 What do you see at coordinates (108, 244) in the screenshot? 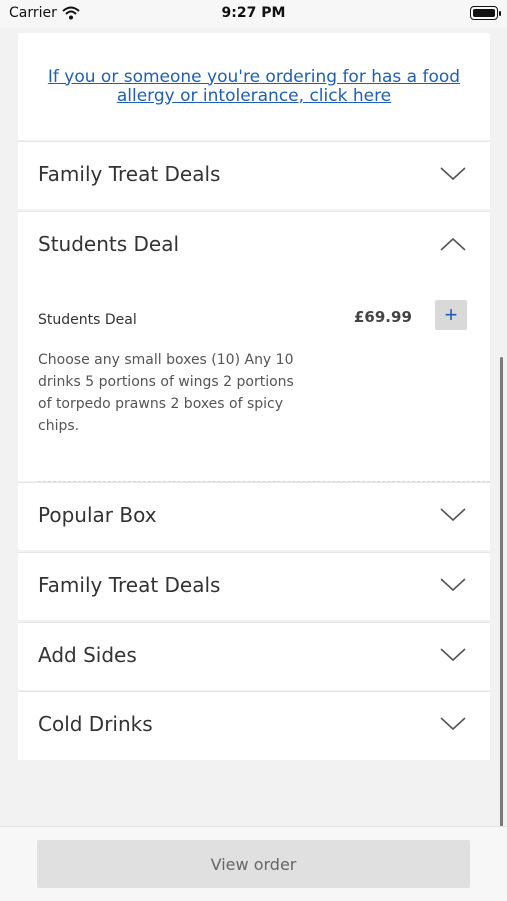
I see `section-title: Students Deal` at bounding box center [108, 244].